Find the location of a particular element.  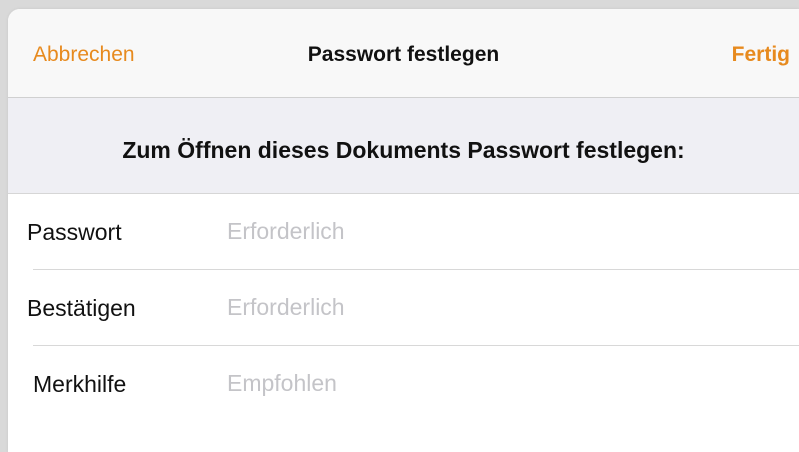

page-title: Passwort festlegen is located at coordinates (403, 54).